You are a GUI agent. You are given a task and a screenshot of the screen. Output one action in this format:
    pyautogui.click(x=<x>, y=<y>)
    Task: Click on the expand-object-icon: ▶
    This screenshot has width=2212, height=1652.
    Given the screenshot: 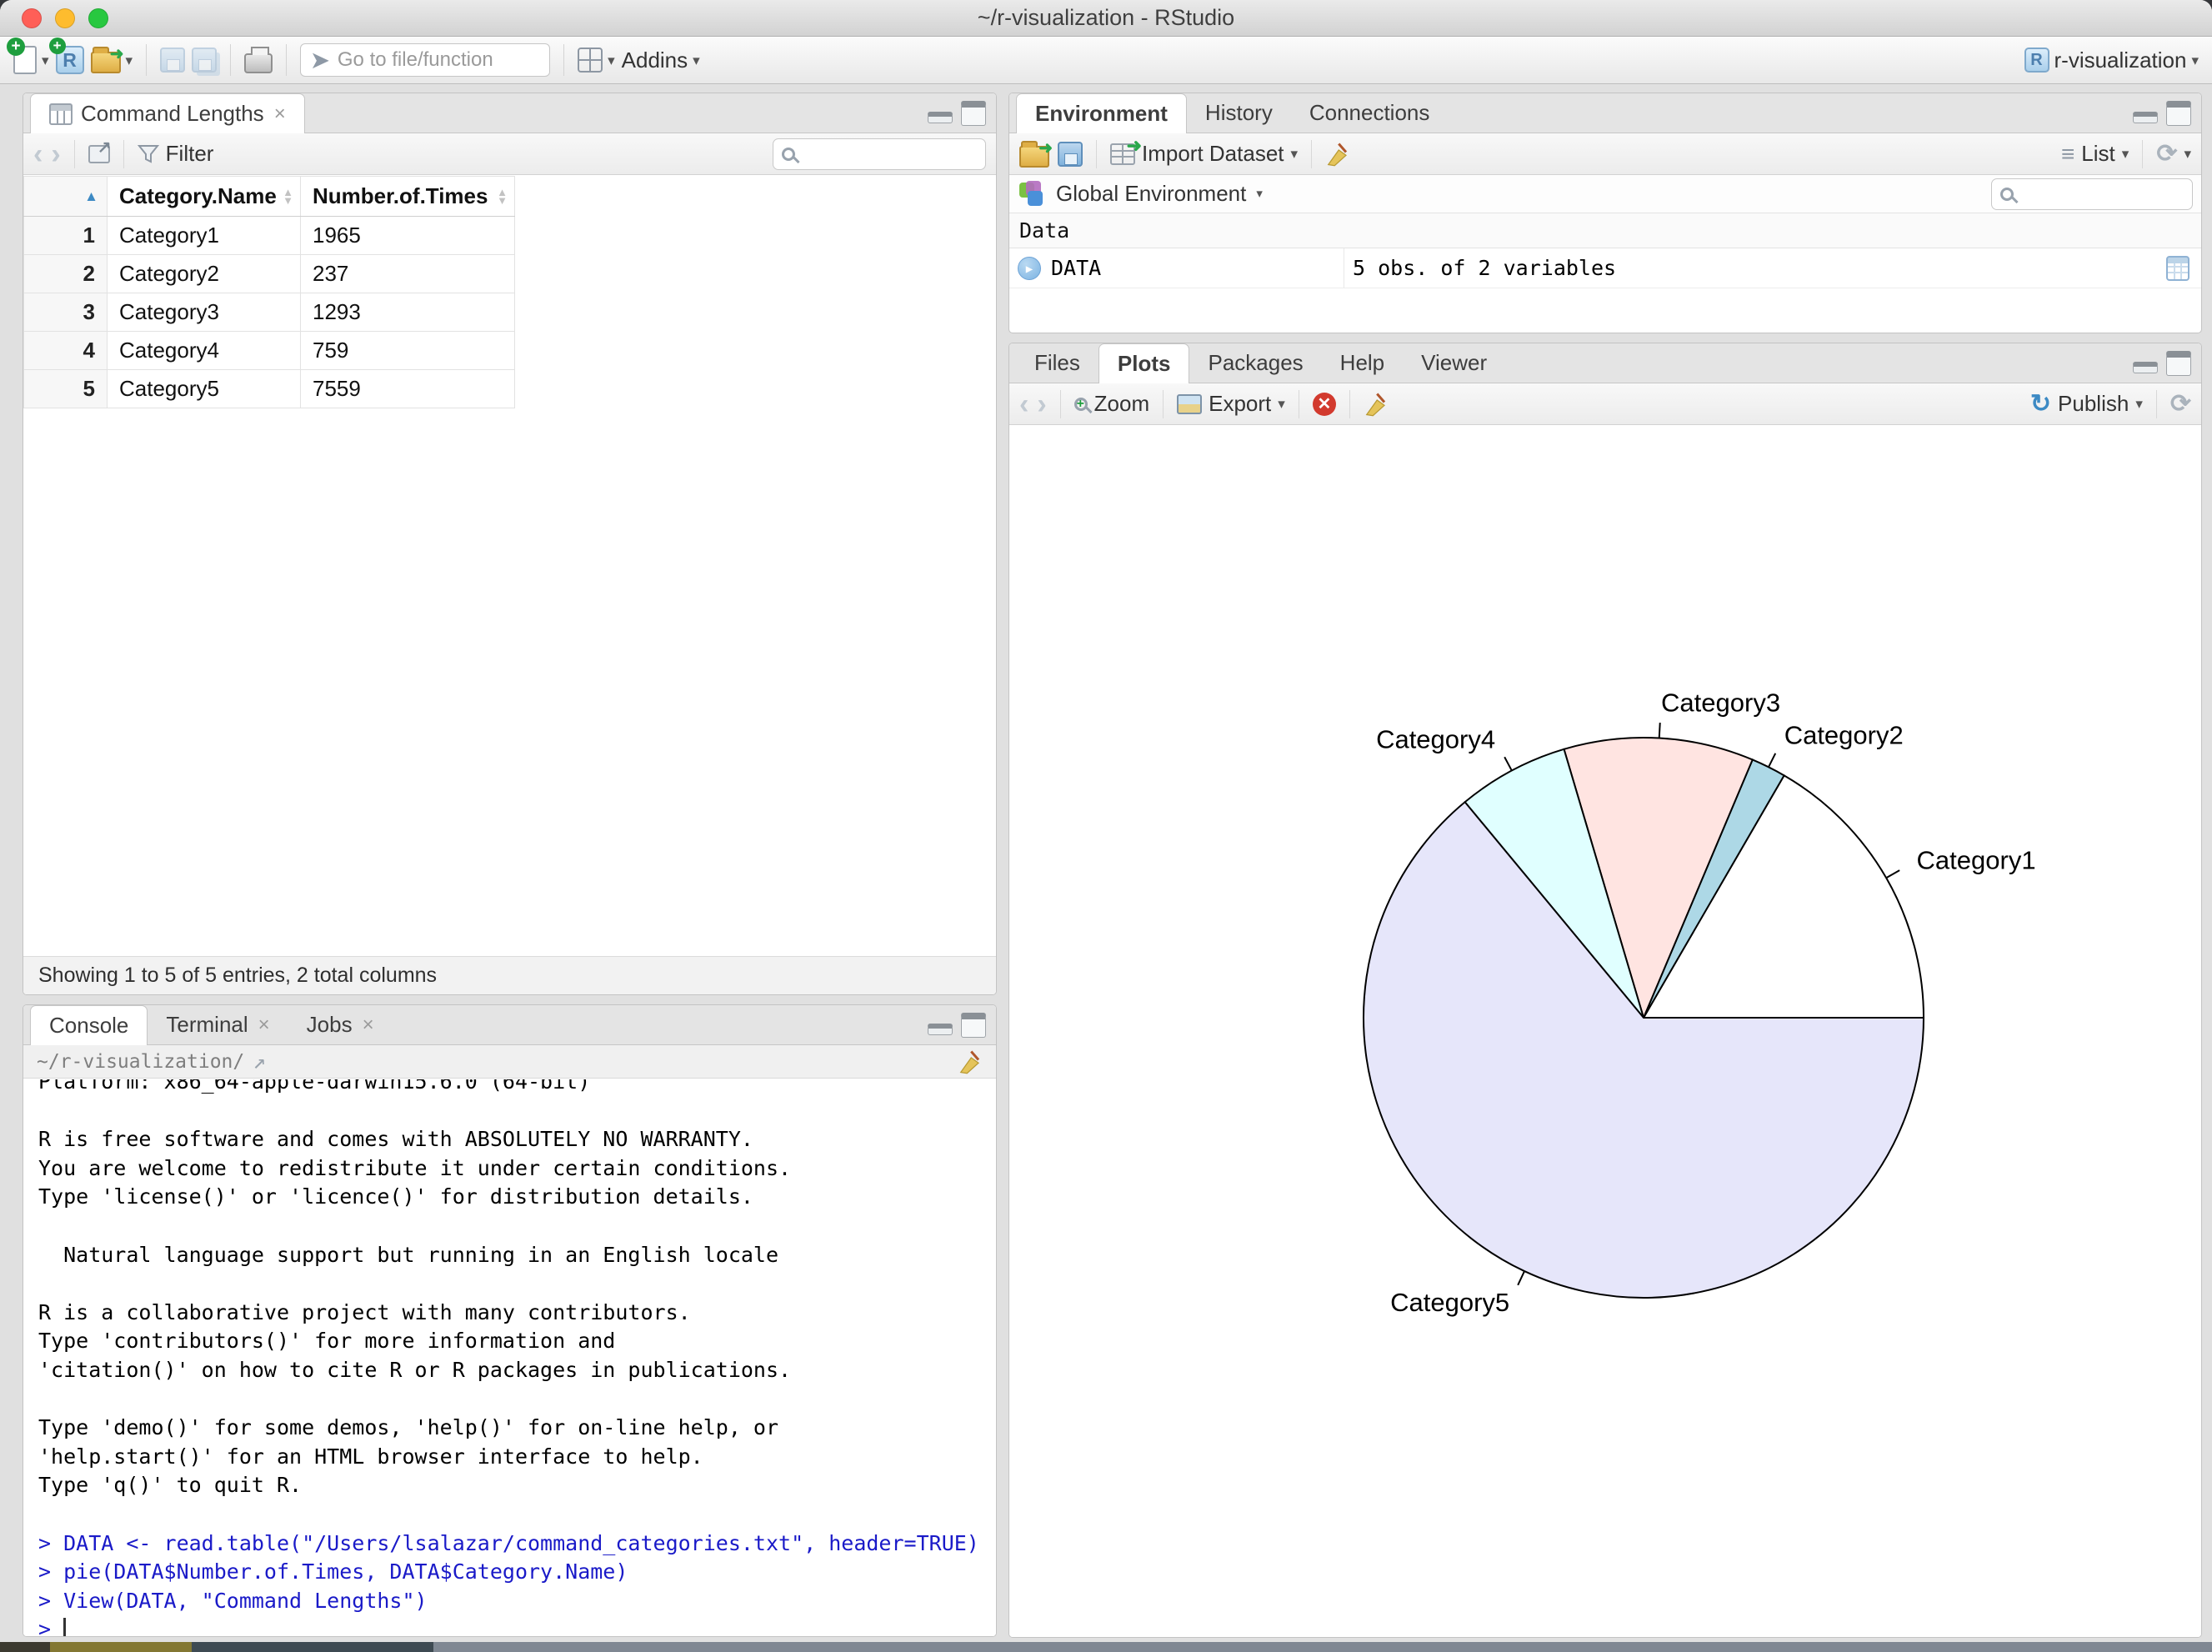 What is the action you would take?
    pyautogui.click(x=1029, y=268)
    